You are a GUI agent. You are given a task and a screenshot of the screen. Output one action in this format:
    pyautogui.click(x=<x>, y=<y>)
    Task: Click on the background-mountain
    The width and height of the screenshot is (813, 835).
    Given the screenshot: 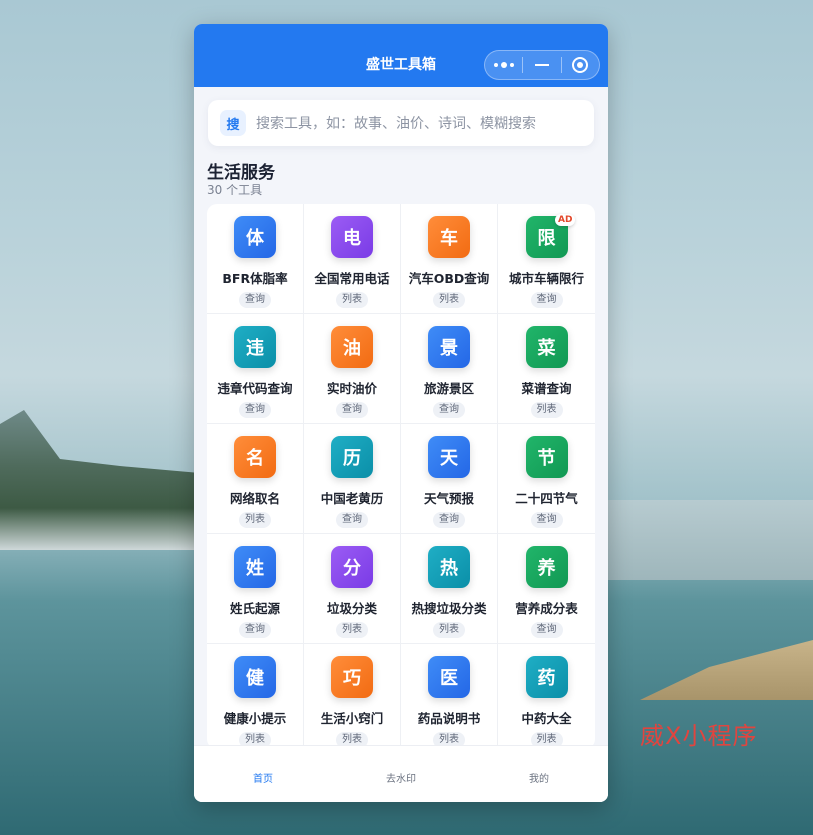 What is the action you would take?
    pyautogui.click(x=100, y=480)
    